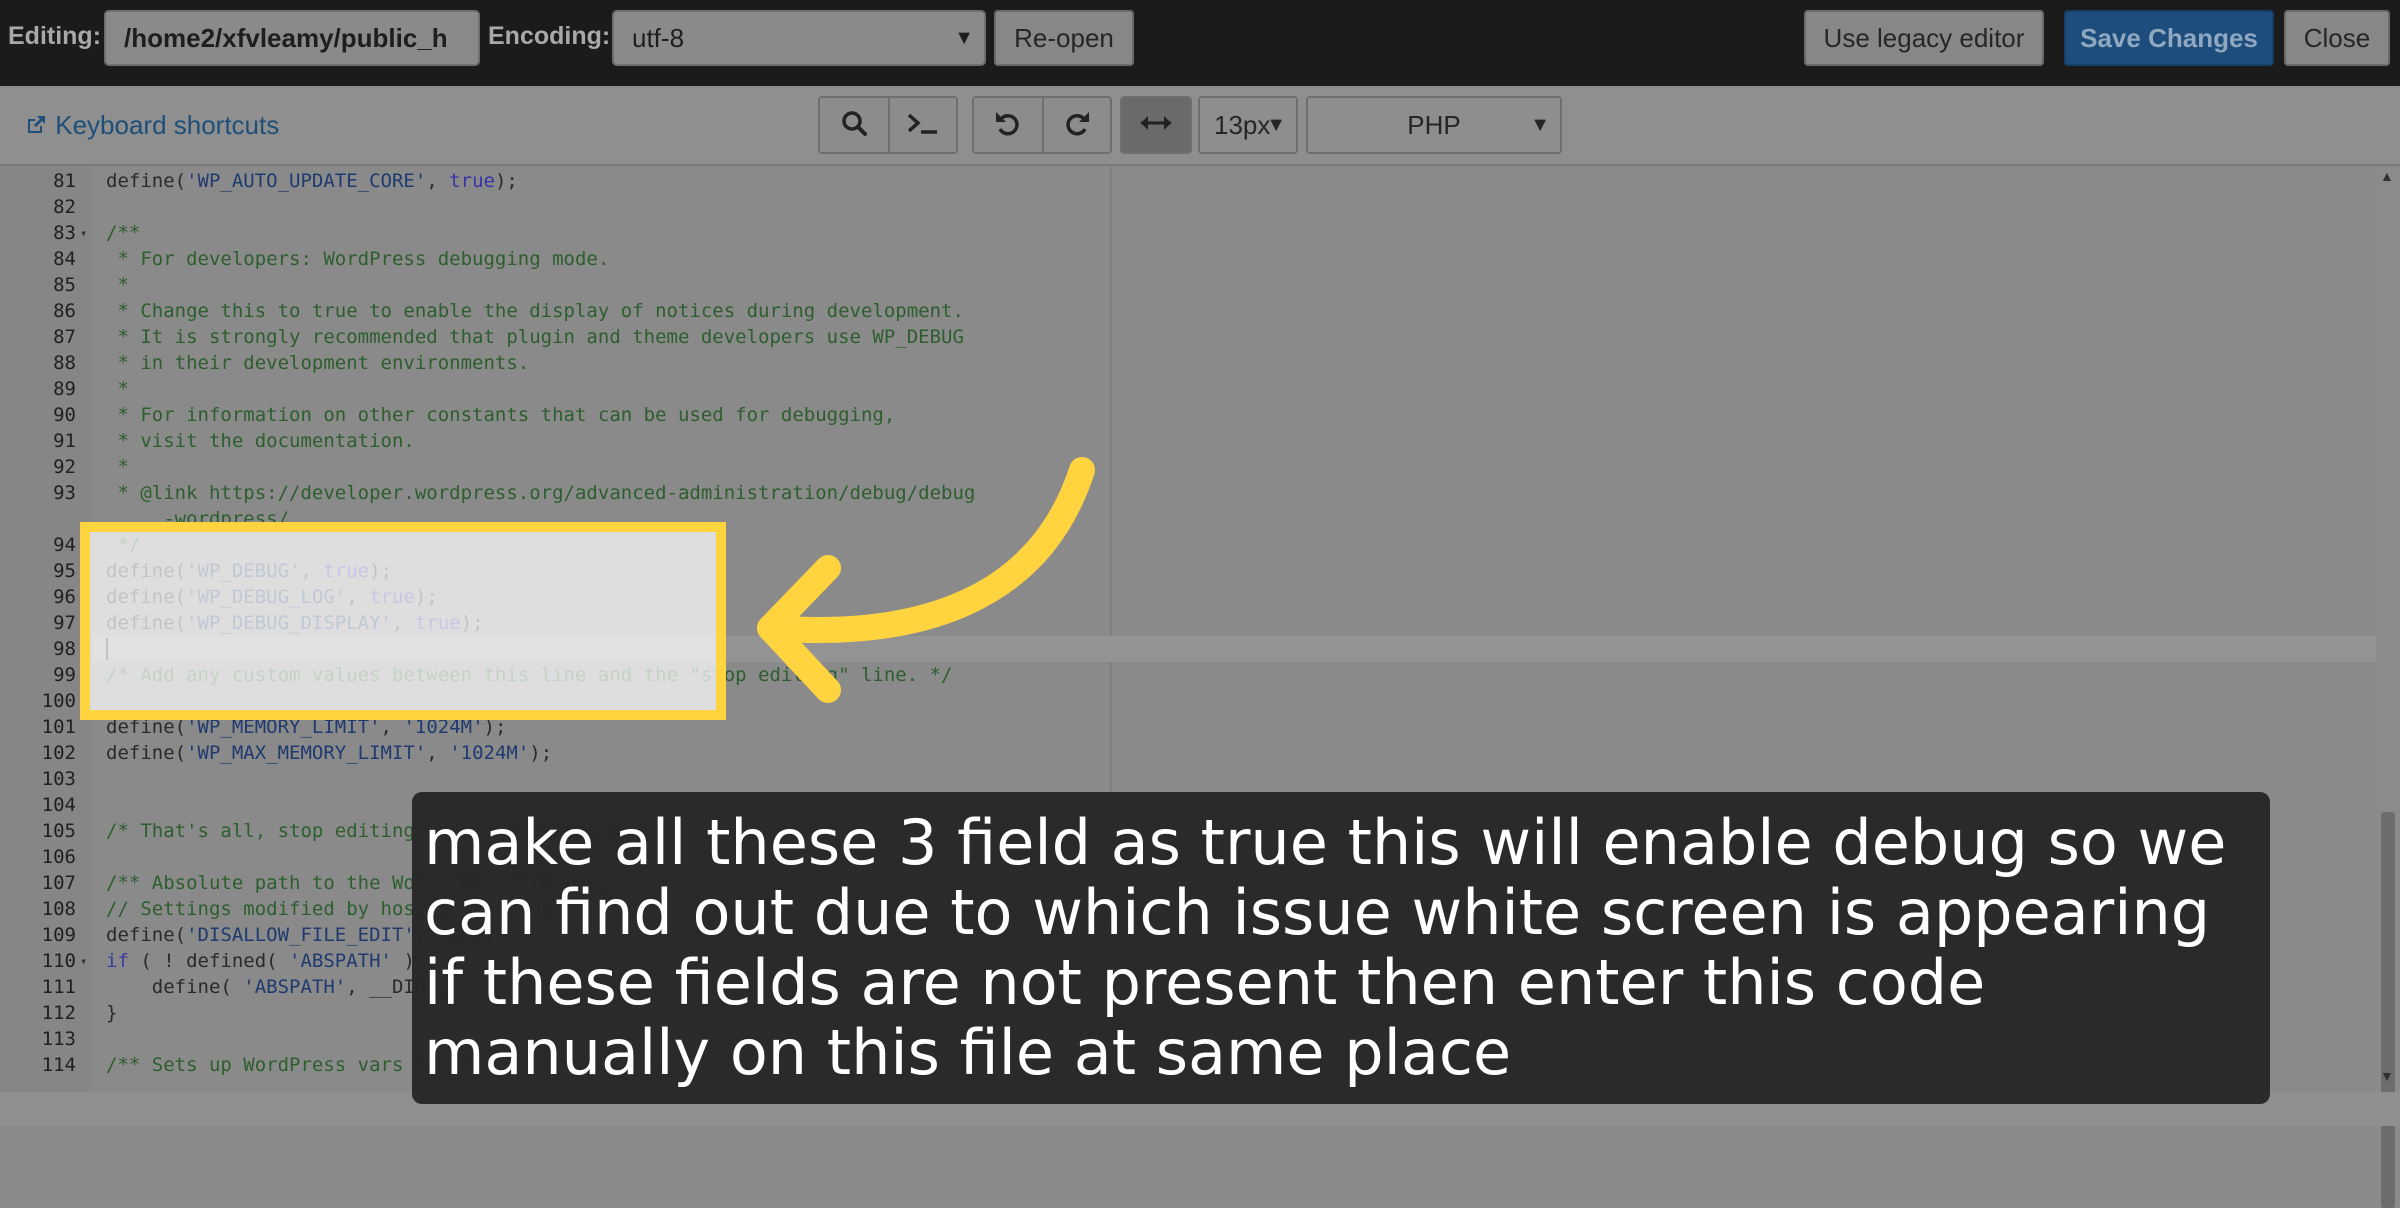 This screenshot has height=1208, width=2400. What do you see at coordinates (58, 727) in the screenshot?
I see `line-number: 101` at bounding box center [58, 727].